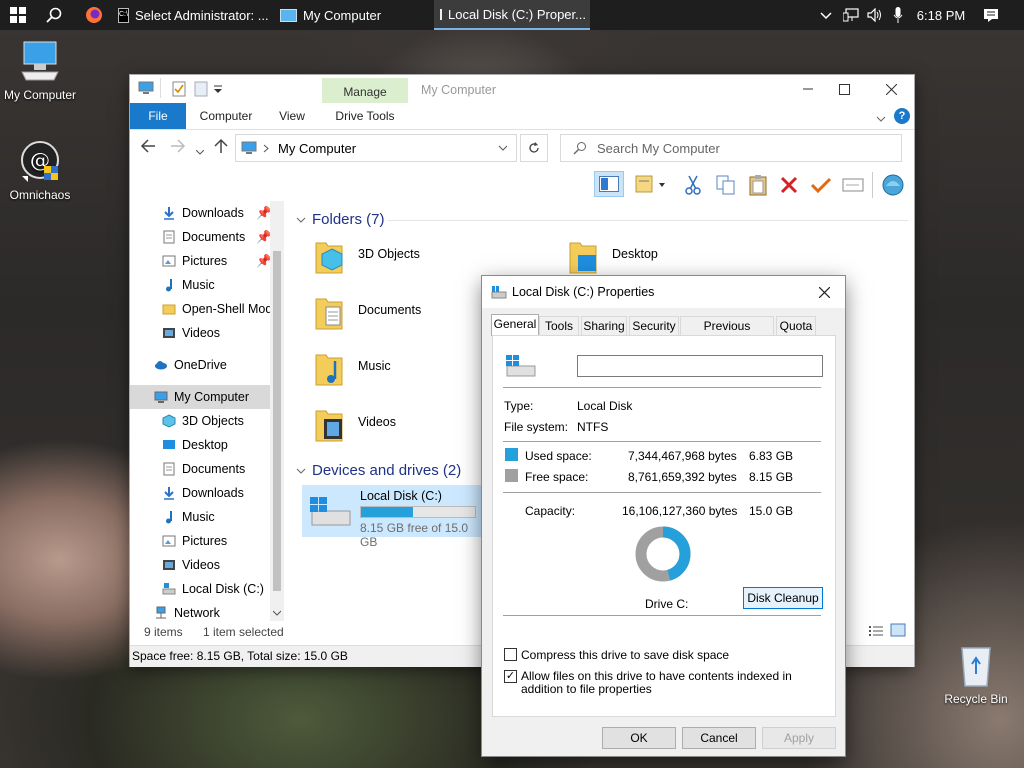  What do you see at coordinates (340, 219) in the screenshot?
I see `folders-group-header: Folders (7)` at bounding box center [340, 219].